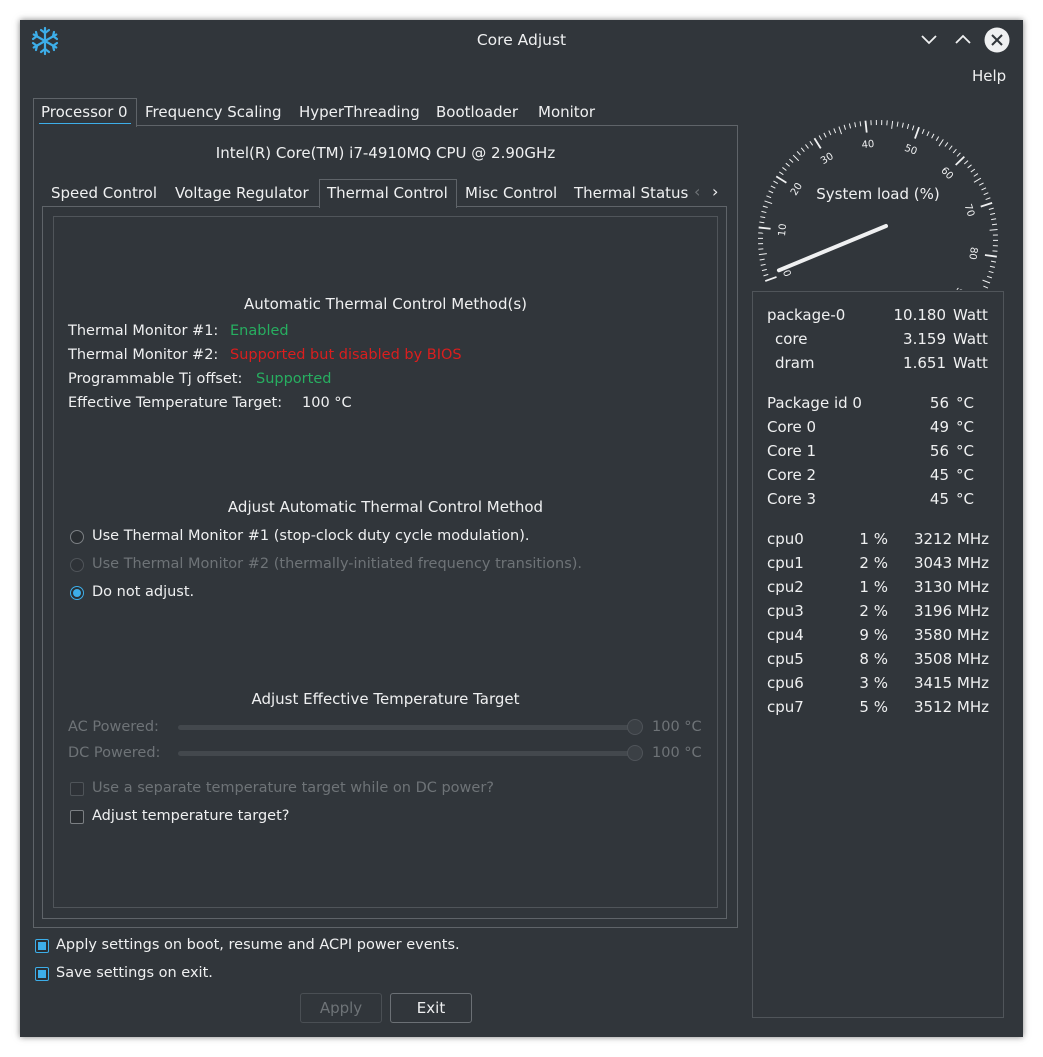 The image size is (1043, 1057). Describe the element at coordinates (951, 539) in the screenshot. I see `cpu-freq: 3212 MHz` at that location.